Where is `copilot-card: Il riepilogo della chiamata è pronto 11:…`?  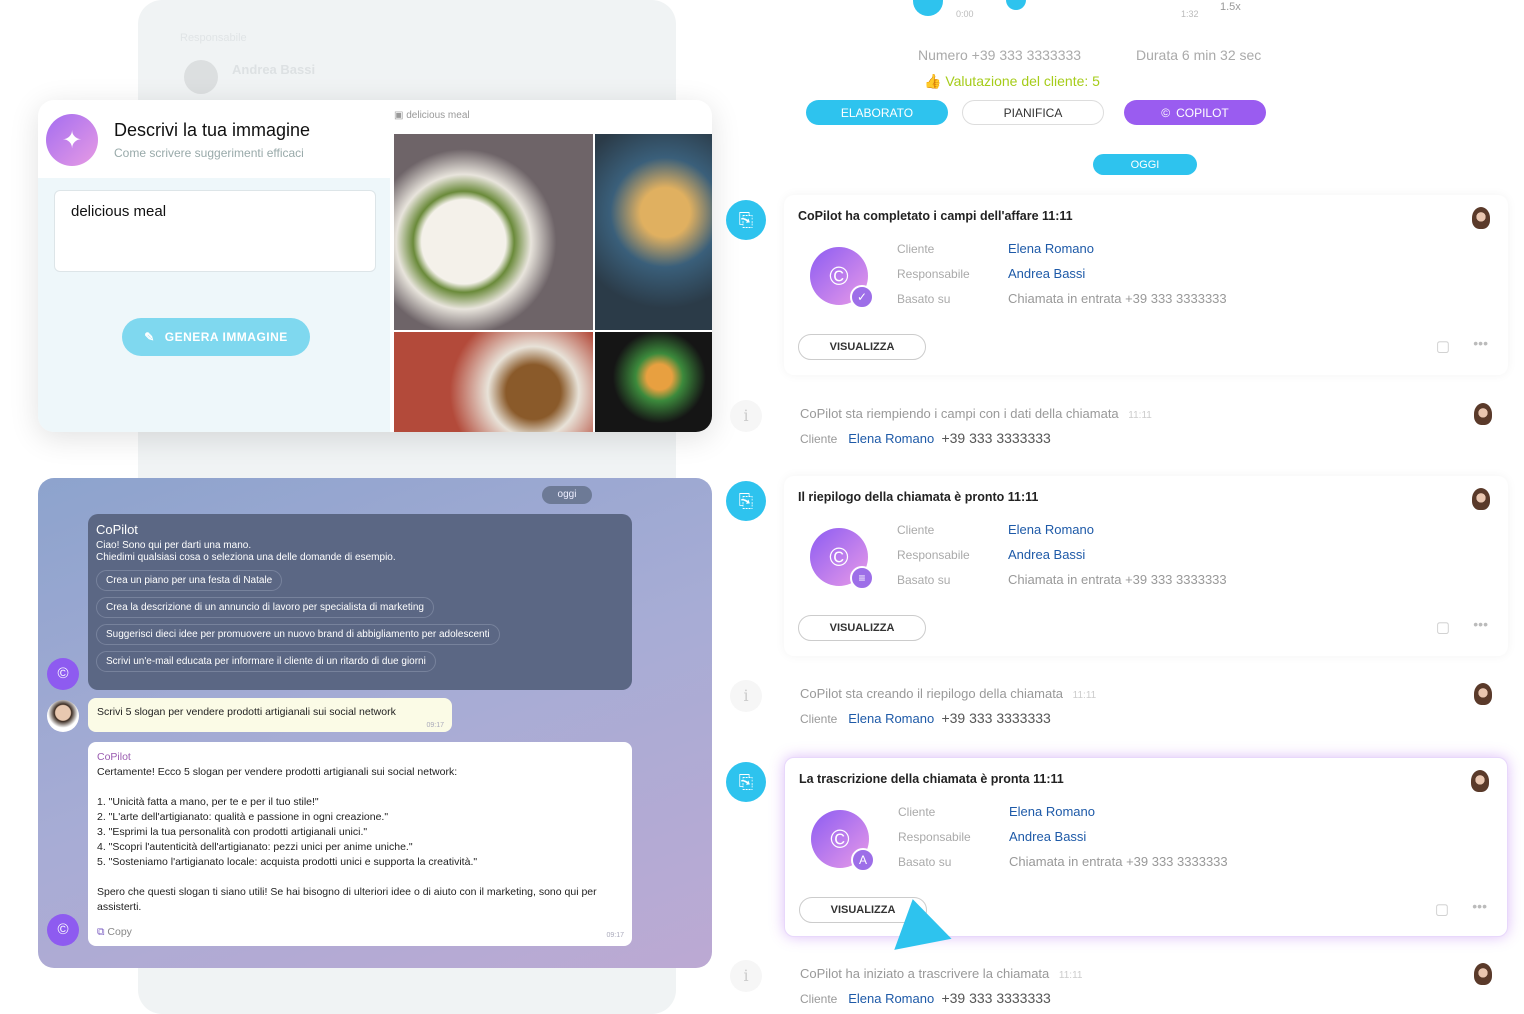
copilot-card: Il riepilogo della chiamata è pronto 11:… is located at coordinates (1146, 566).